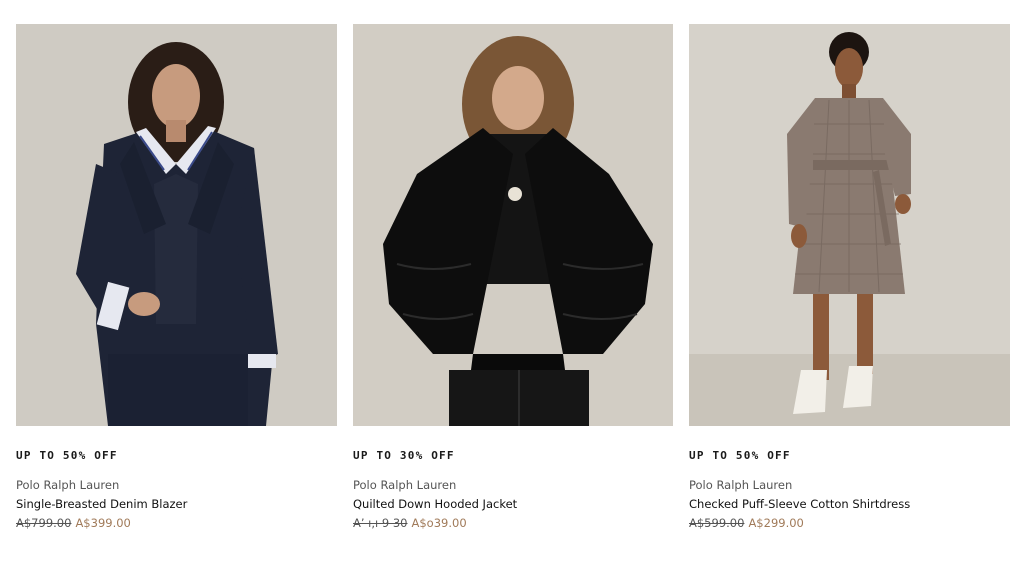 The image size is (1030, 572). I want to click on product-prices: A$599.00 A$299.00, so click(849, 523).